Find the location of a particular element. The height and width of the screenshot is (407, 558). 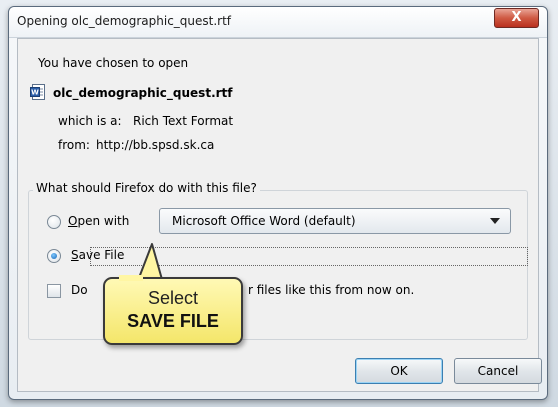

cancel-button: Cancel is located at coordinates (498, 371).